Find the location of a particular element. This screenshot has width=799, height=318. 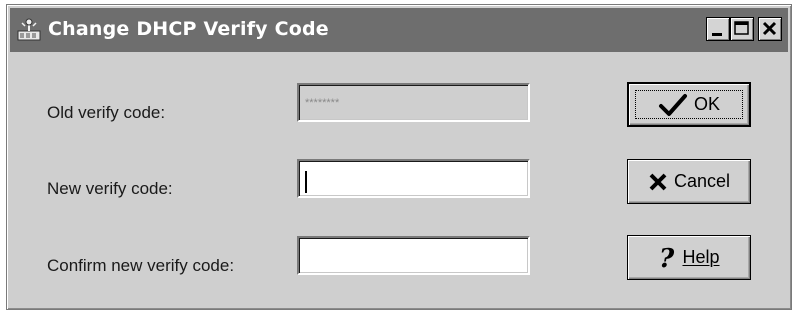

question-mark-icon: ? is located at coordinates (667, 258).